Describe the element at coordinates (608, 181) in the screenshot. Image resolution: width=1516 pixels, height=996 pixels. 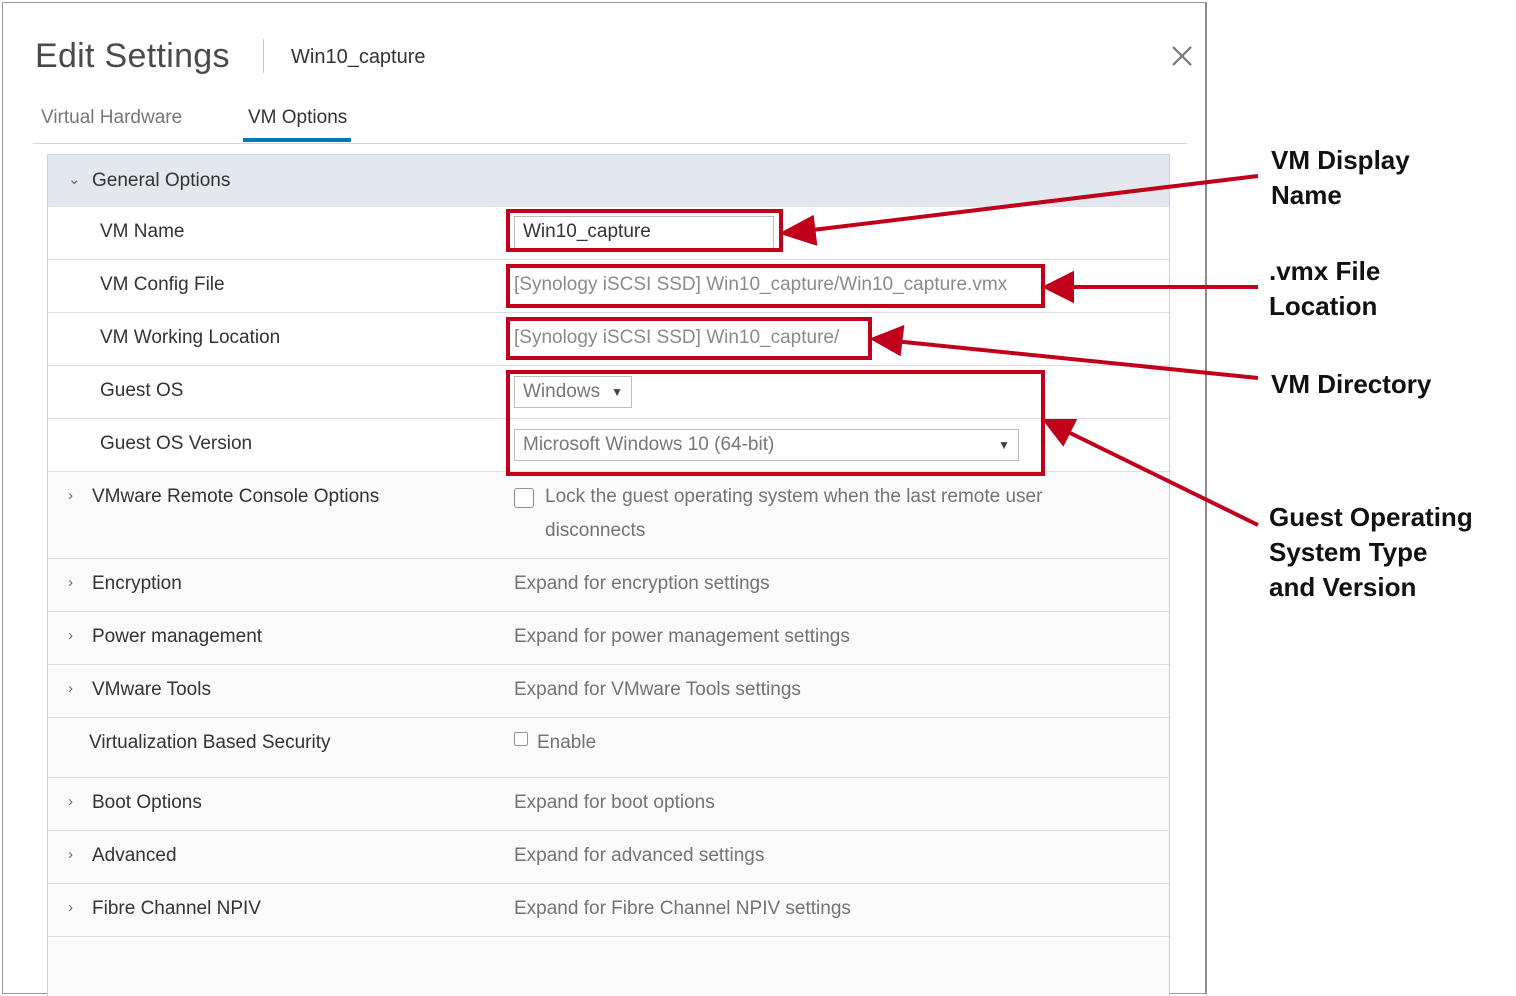
I see `general-options-header: ⌄ General Options` at that location.